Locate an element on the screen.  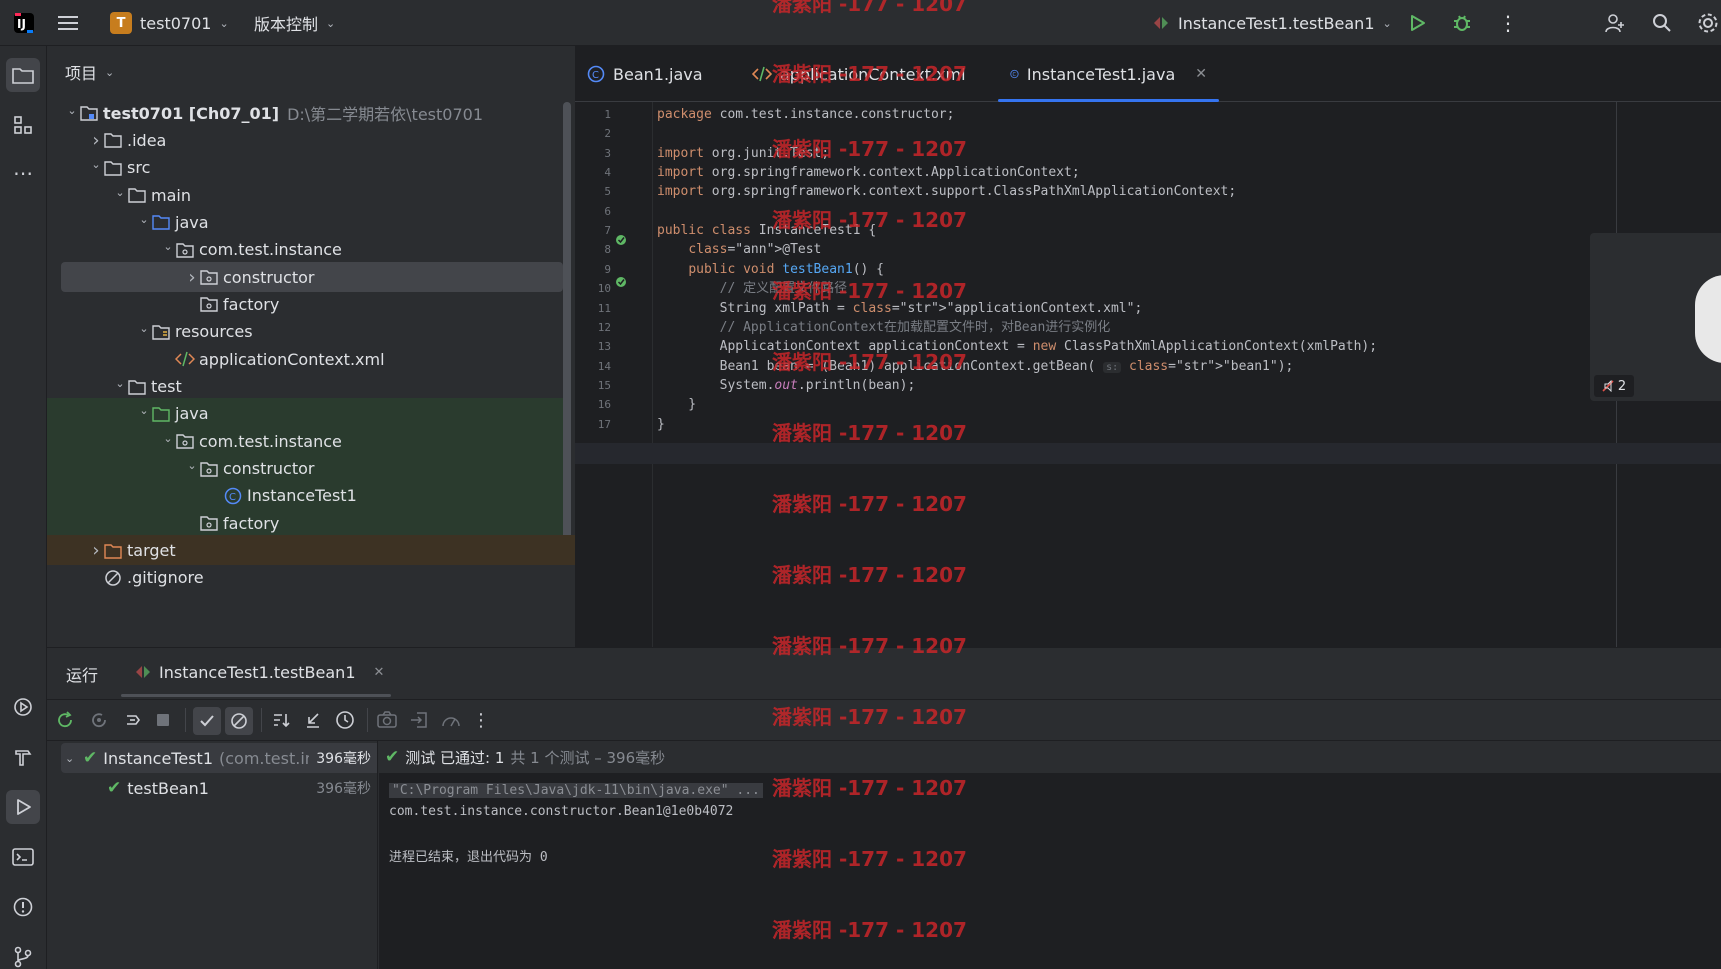
code-line: 17} is located at coordinates (1148, 424).